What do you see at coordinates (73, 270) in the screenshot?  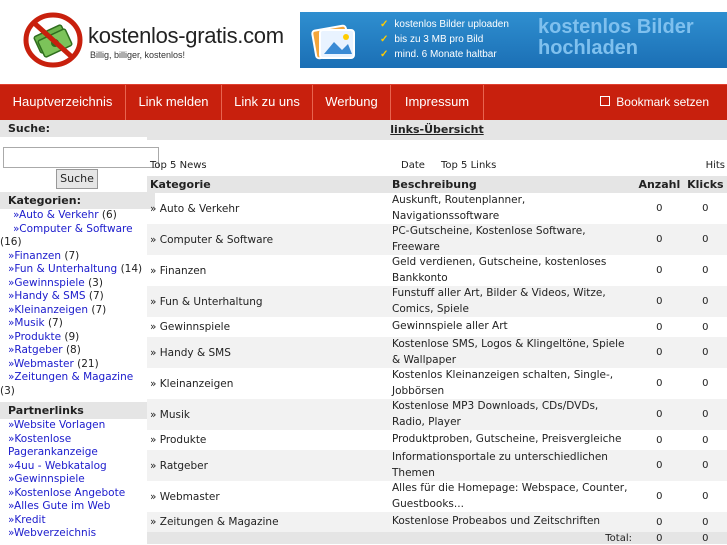 I see `category-link: »Fun & Unterhaltung (14)` at bounding box center [73, 270].